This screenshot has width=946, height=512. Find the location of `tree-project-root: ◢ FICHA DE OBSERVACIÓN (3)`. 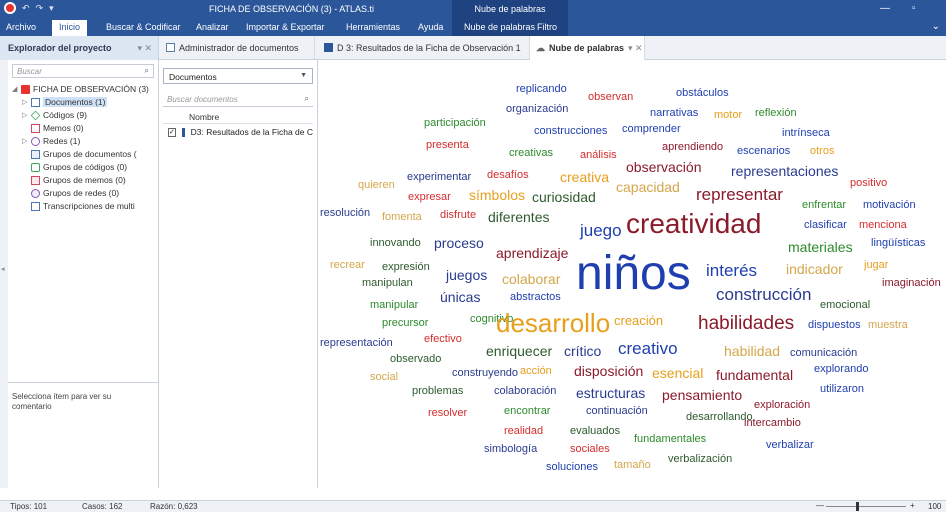

tree-project-root: ◢ FICHA DE OBSERVACIÓN (3) is located at coordinates (80, 89).